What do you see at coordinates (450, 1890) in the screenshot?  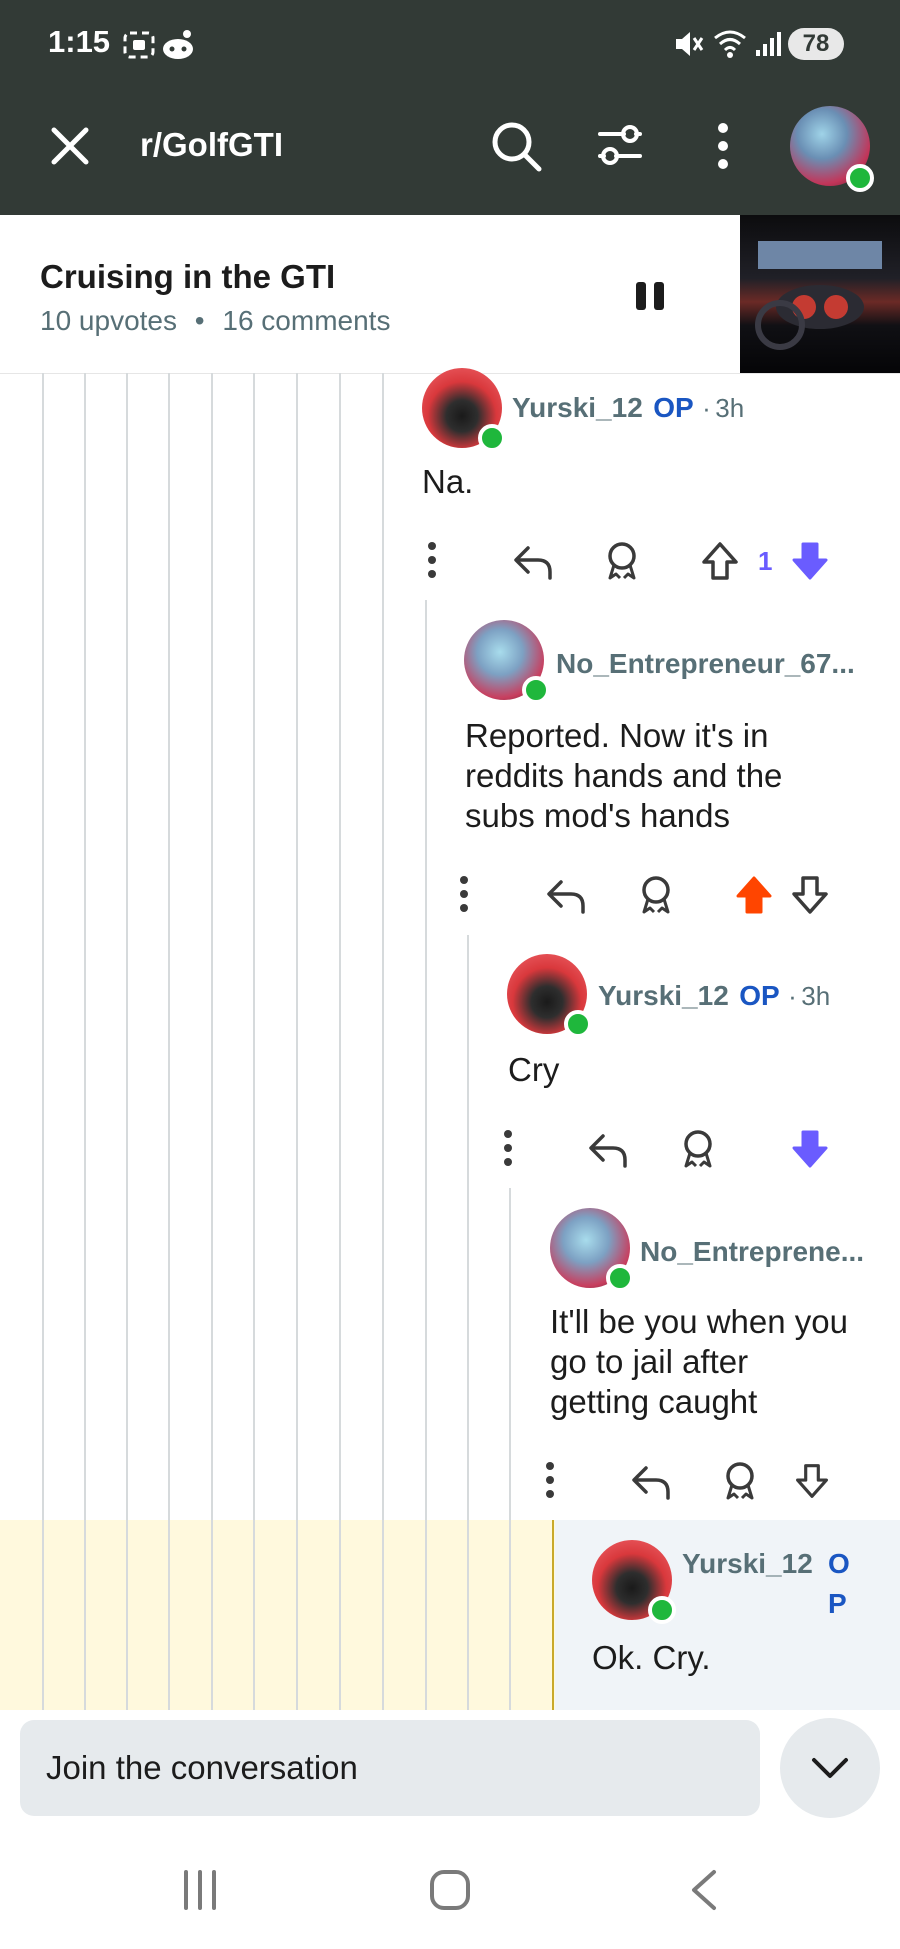 I see `home-icon` at bounding box center [450, 1890].